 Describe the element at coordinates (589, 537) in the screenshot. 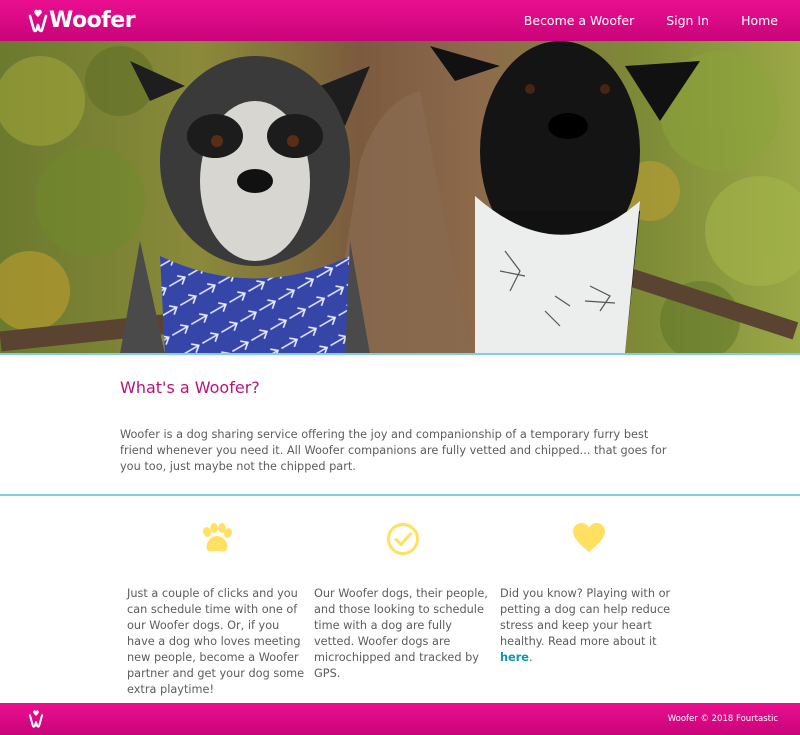

I see `heart-icon` at that location.